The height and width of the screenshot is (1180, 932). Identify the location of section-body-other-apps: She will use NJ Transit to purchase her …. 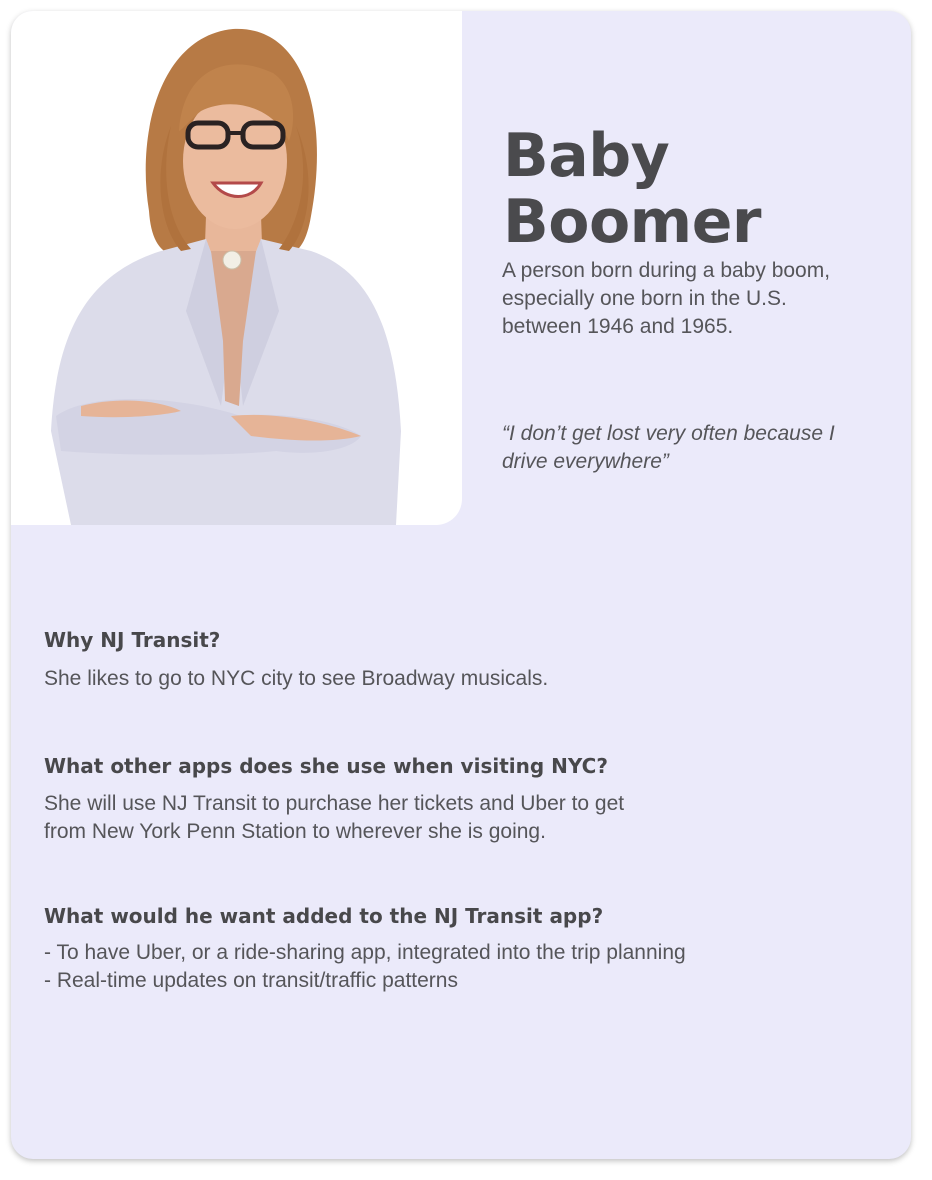
(334, 817).